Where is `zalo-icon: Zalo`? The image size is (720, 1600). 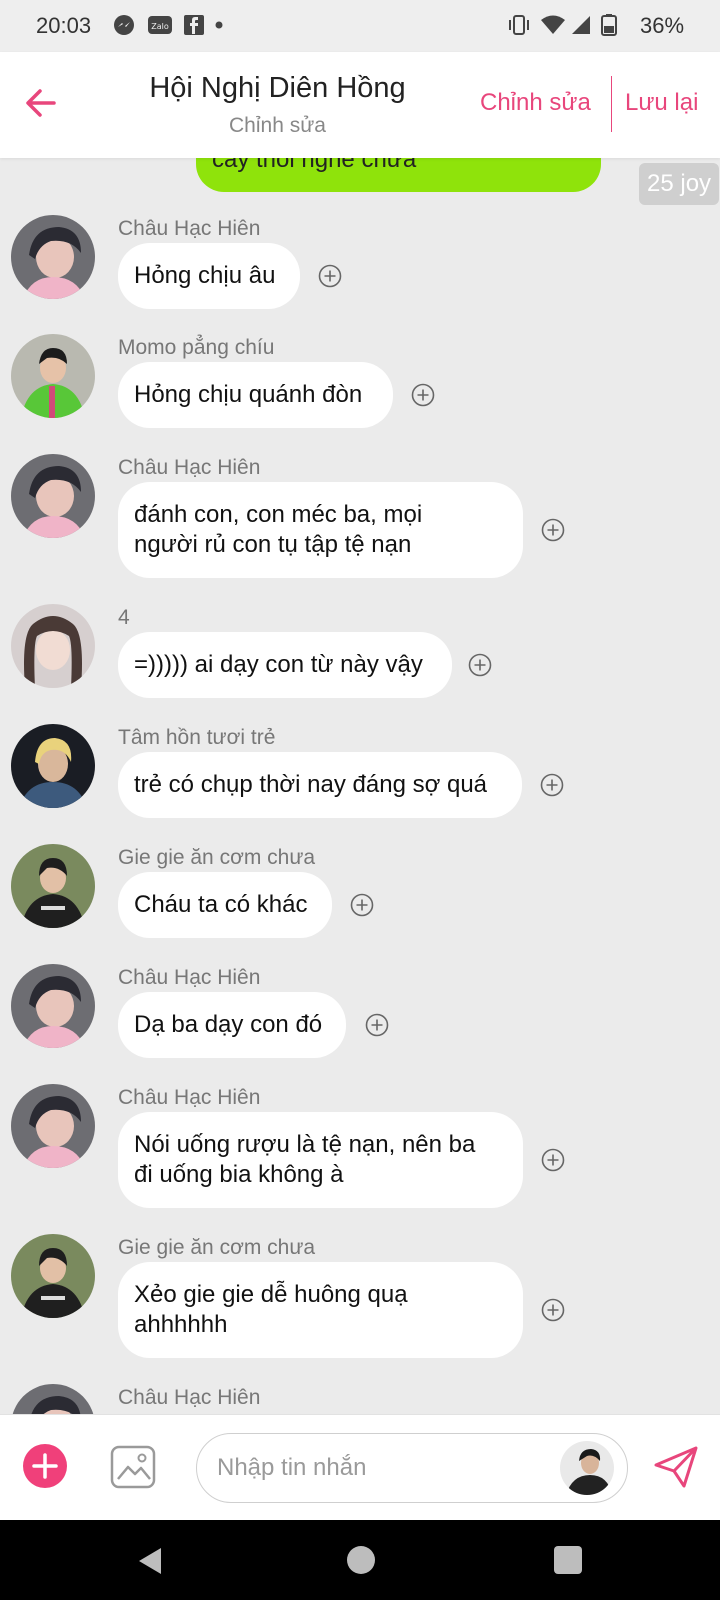 zalo-icon: Zalo is located at coordinates (160, 25).